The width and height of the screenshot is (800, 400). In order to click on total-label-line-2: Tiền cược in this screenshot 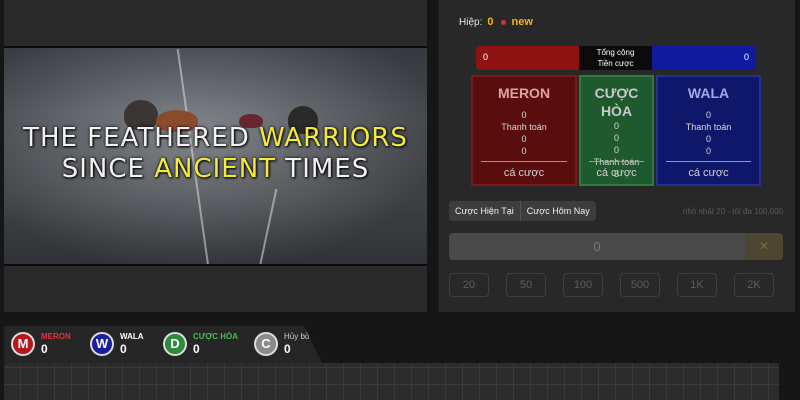, I will do `click(615, 63)`.